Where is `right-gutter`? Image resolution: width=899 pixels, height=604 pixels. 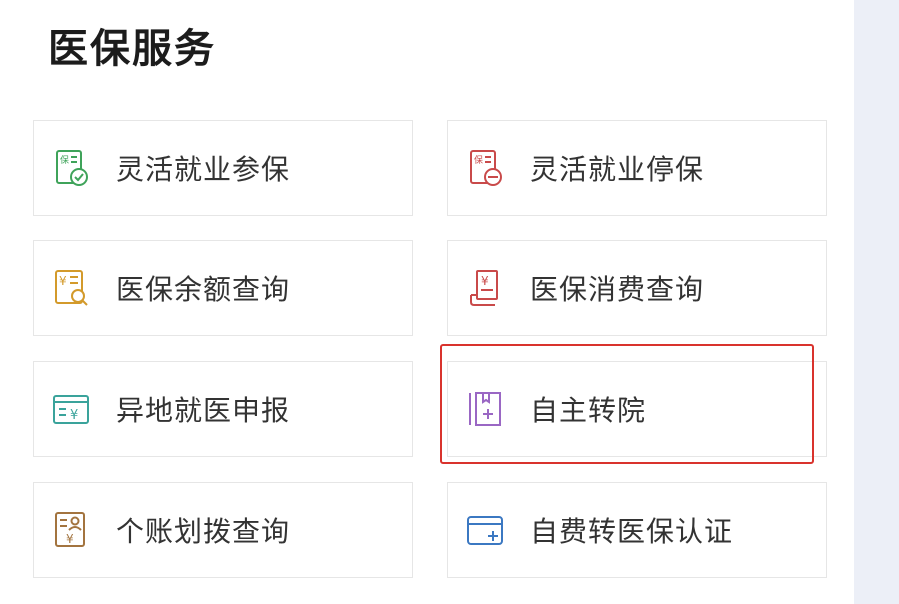 right-gutter is located at coordinates (876, 302).